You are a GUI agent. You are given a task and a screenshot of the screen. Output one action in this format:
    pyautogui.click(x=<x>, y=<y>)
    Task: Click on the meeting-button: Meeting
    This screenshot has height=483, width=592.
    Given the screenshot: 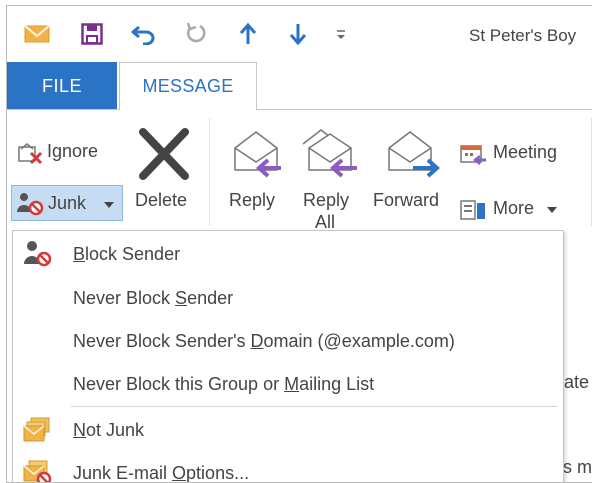 What is the action you would take?
    pyautogui.click(x=524, y=153)
    